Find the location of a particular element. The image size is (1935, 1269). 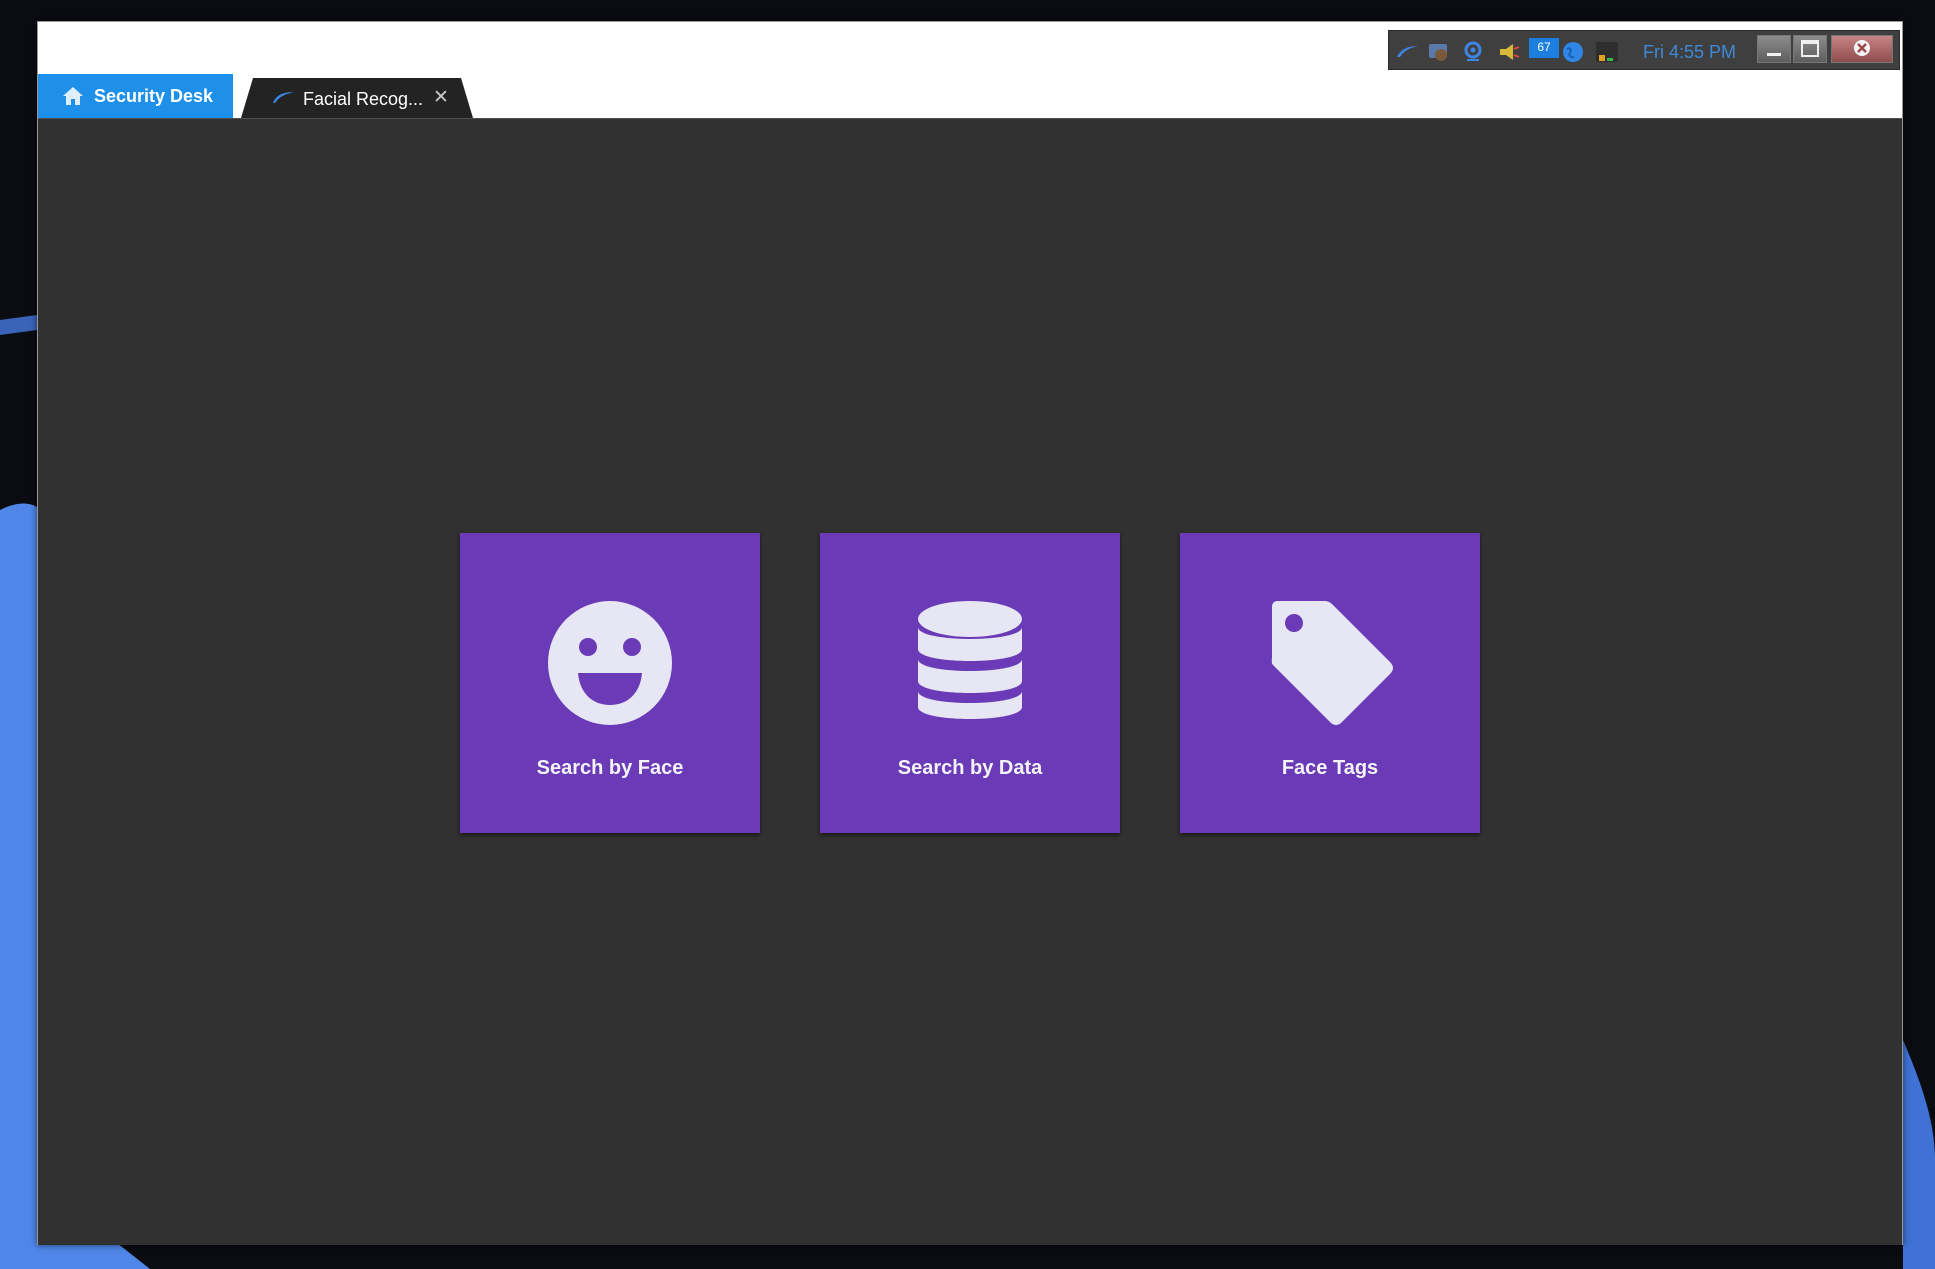

close-button is located at coordinates (1862, 49).